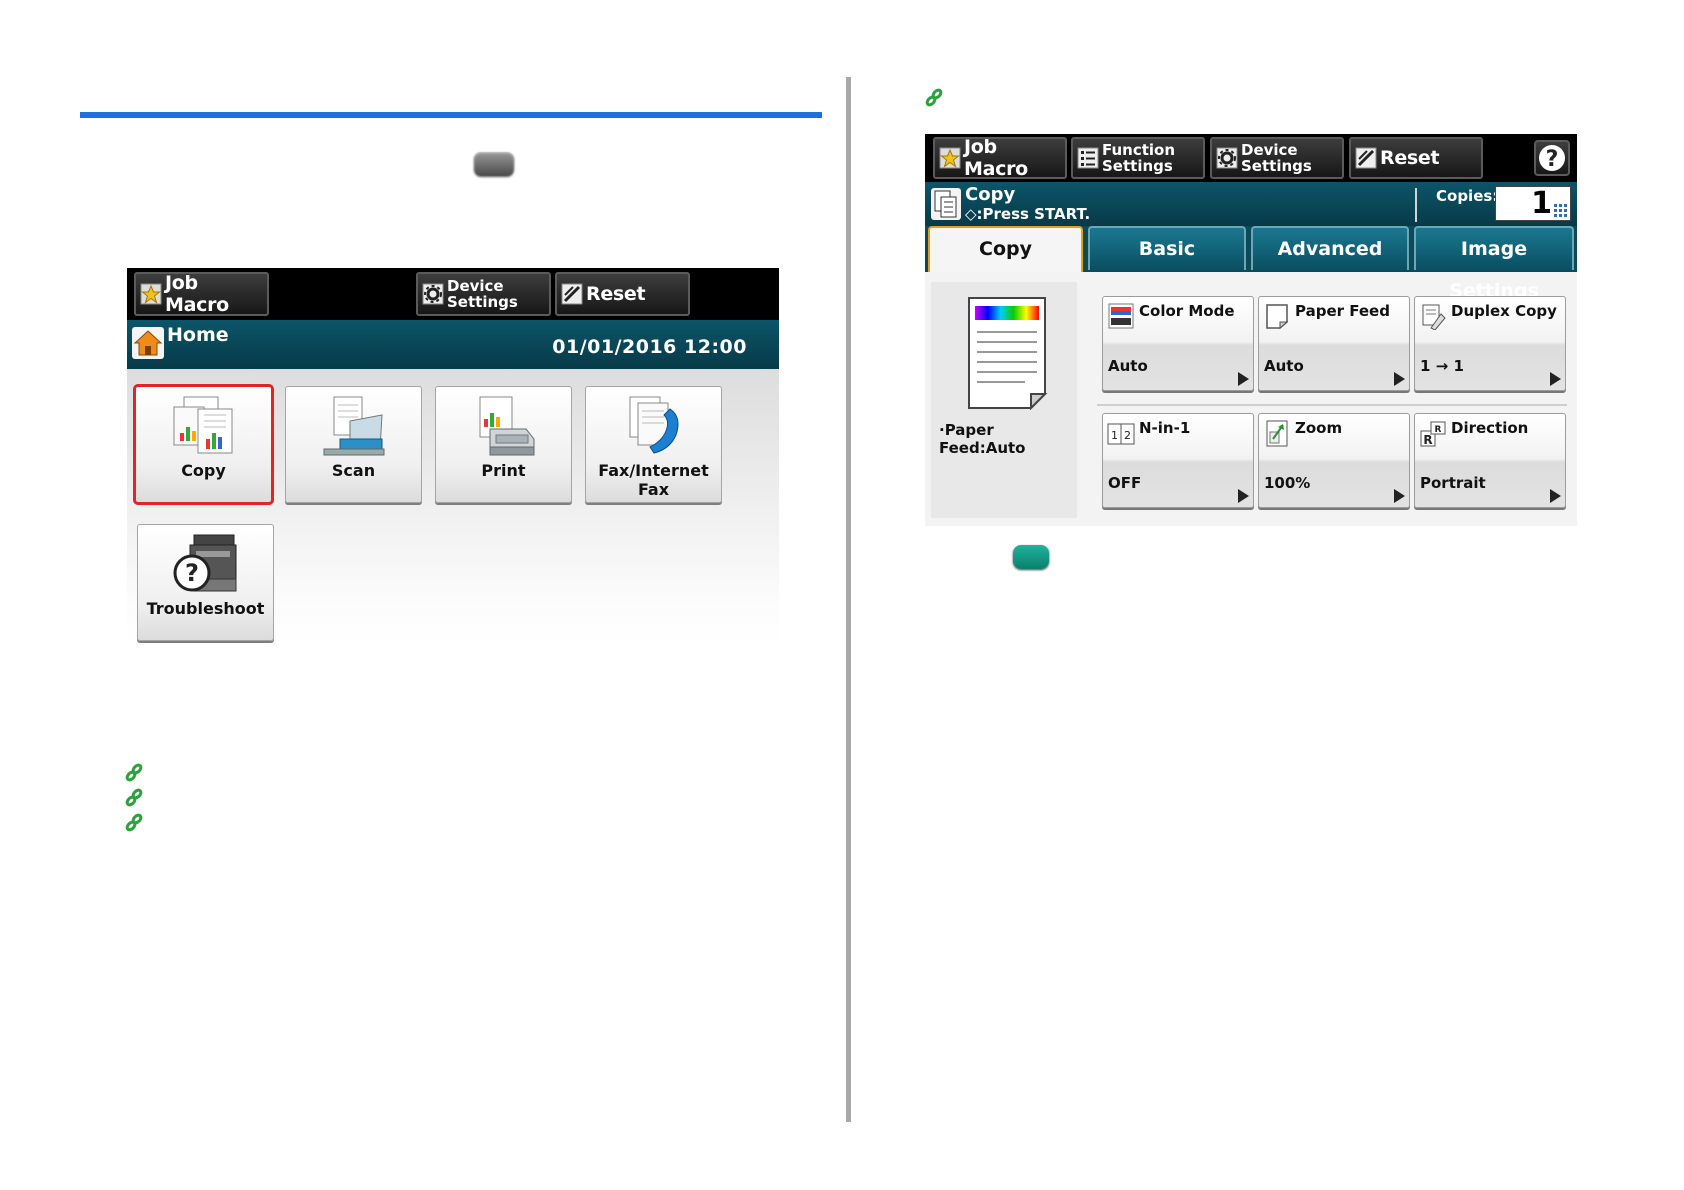 The width and height of the screenshot is (1684, 1190). I want to click on troubleshoot-app-label: Troubleshoot, so click(205, 608).